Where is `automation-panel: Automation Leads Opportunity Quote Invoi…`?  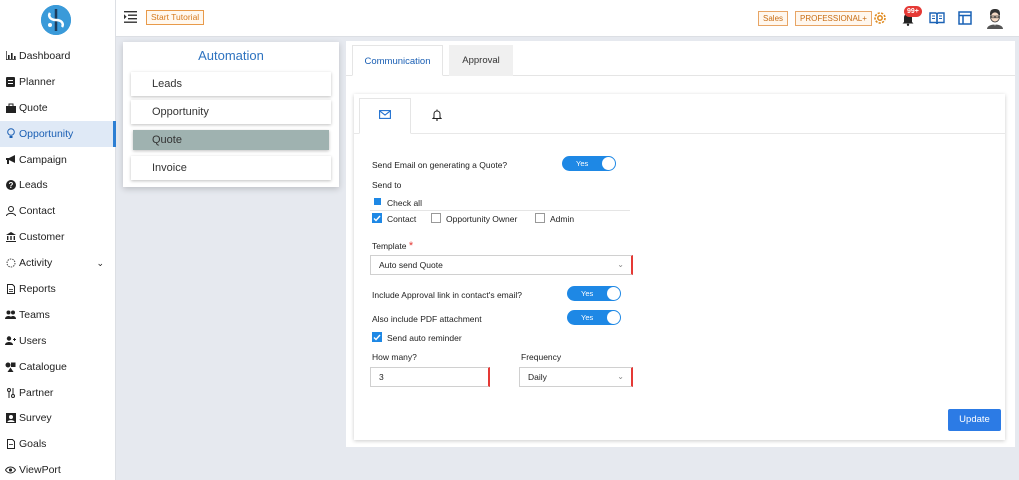 automation-panel: Automation Leads Opportunity Quote Invoi… is located at coordinates (231, 114).